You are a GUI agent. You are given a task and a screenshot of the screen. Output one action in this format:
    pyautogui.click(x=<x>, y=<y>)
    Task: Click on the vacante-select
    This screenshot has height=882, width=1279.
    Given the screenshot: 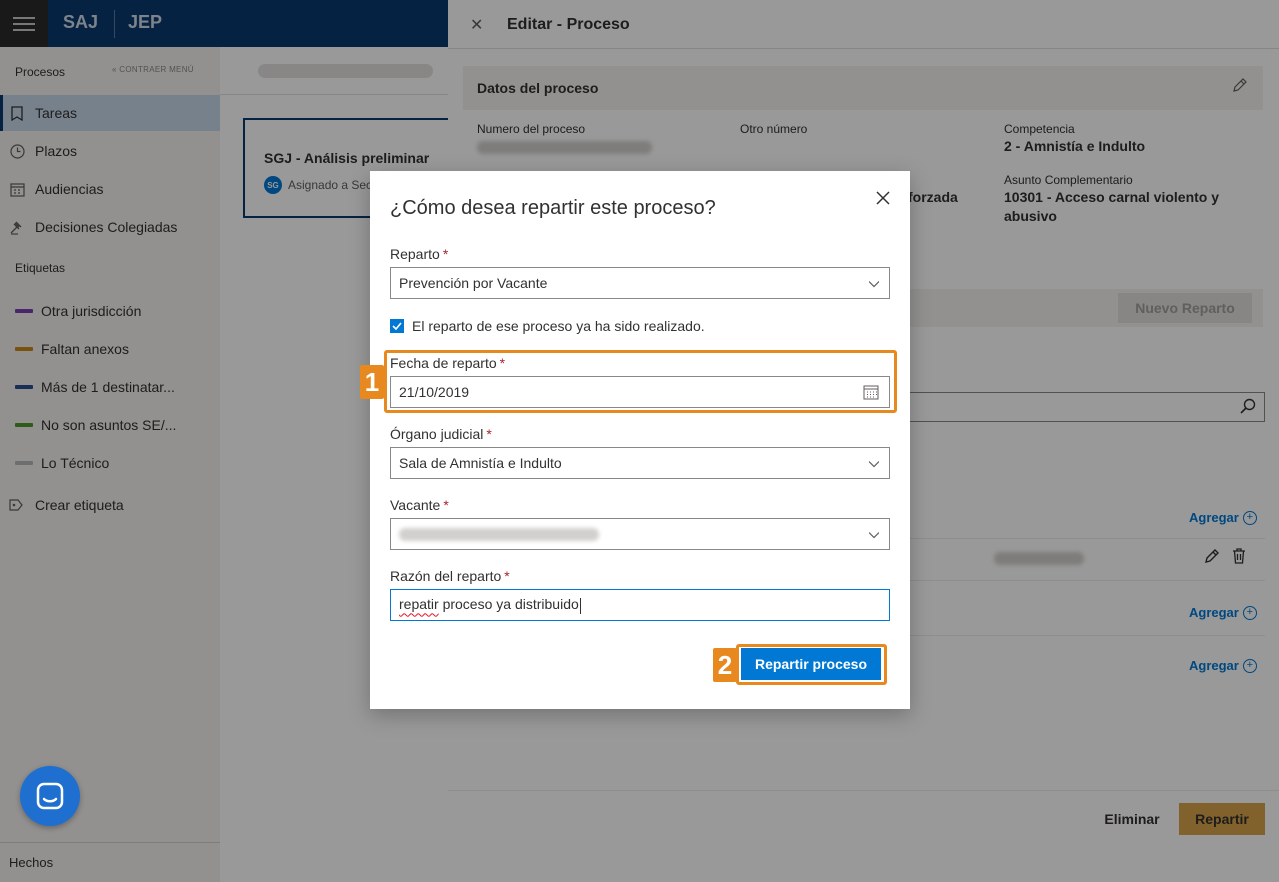 What is the action you would take?
    pyautogui.click(x=640, y=534)
    